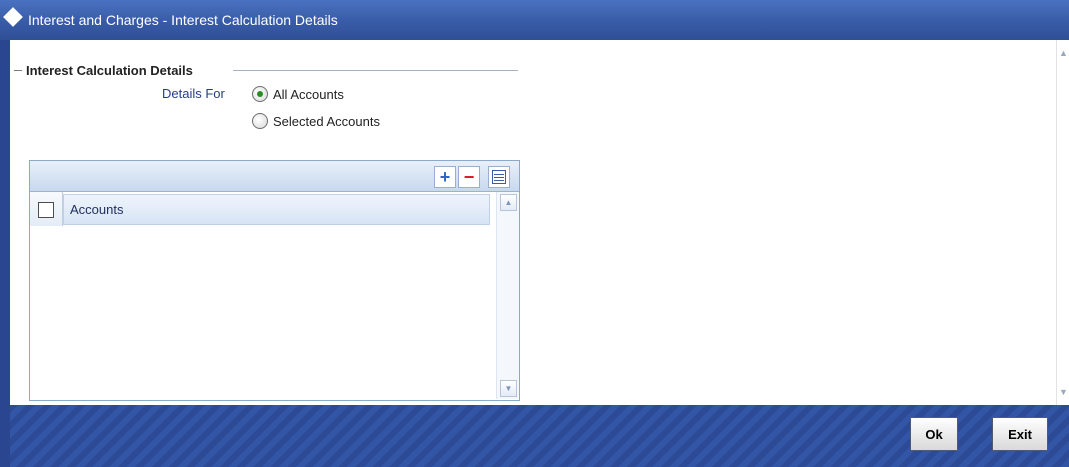  I want to click on delete-row-button: −, so click(469, 177).